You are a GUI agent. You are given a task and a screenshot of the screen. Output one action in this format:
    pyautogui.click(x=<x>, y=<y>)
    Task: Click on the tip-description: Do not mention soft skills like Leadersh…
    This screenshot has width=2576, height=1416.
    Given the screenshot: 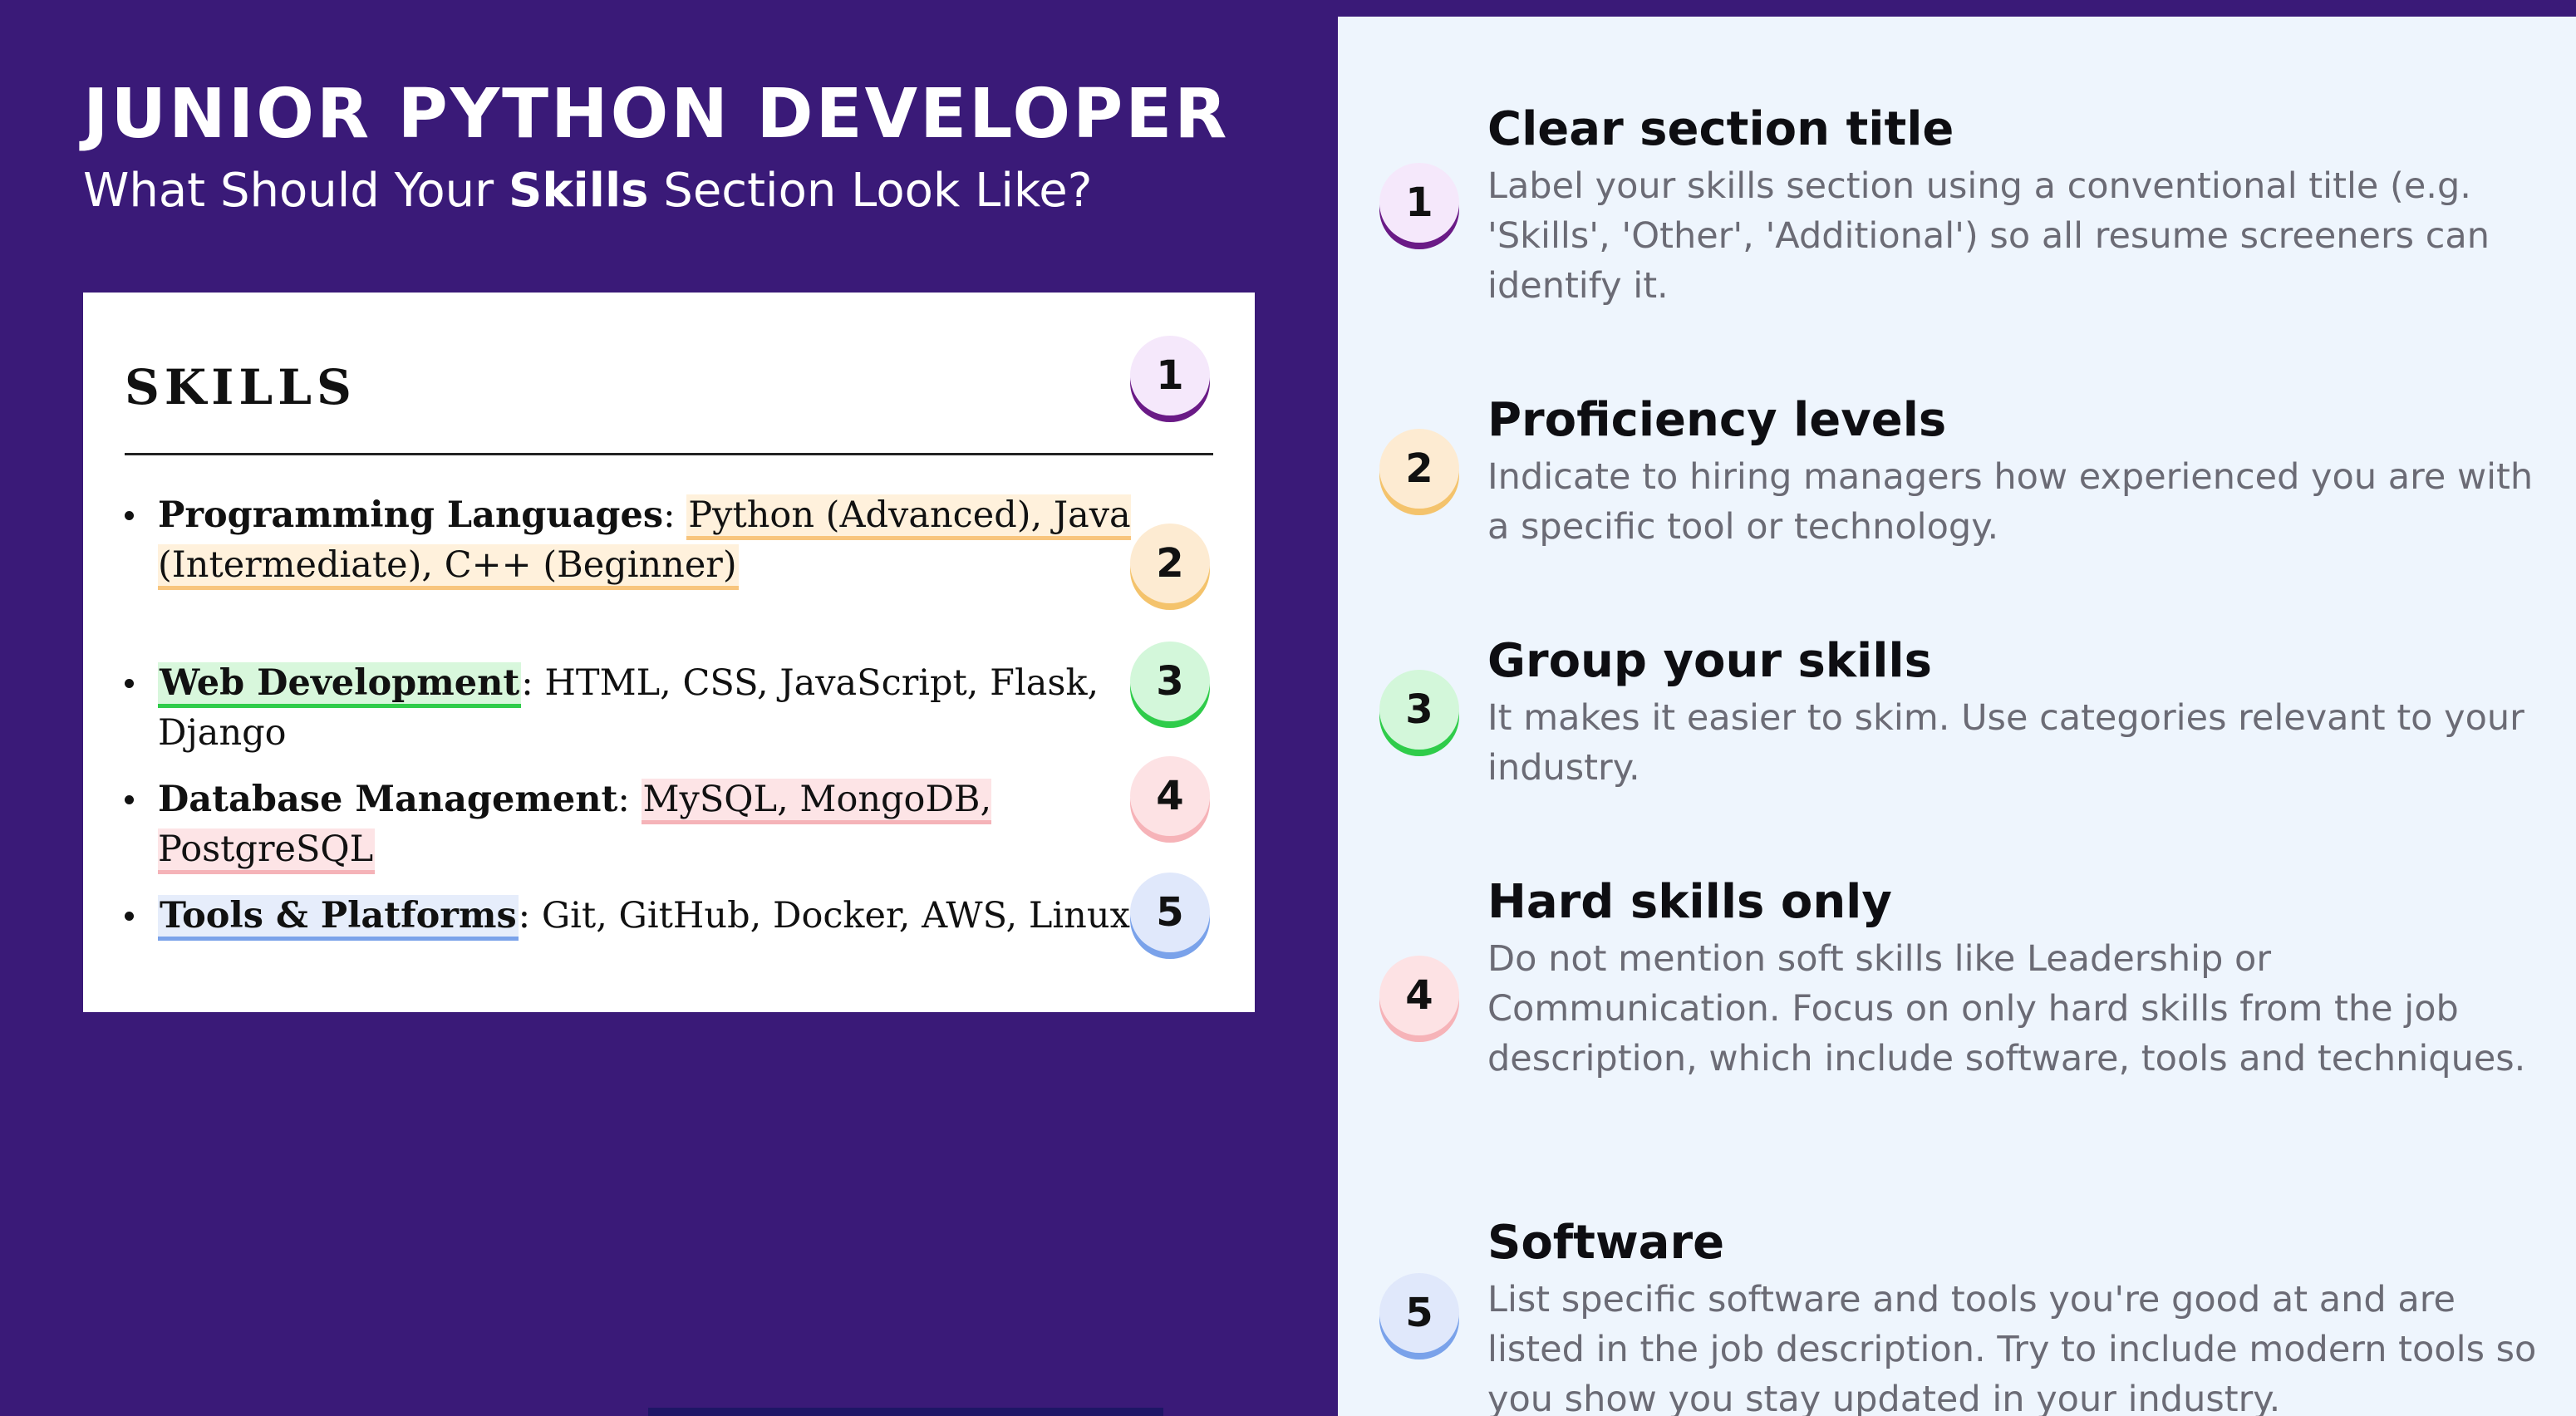 What is the action you would take?
    pyautogui.click(x=2006, y=1008)
    